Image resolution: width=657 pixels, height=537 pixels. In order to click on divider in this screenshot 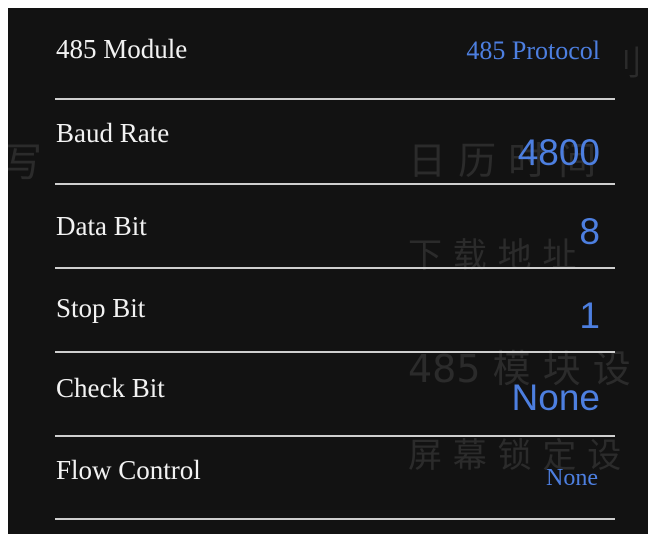, I will do `click(335, 519)`.